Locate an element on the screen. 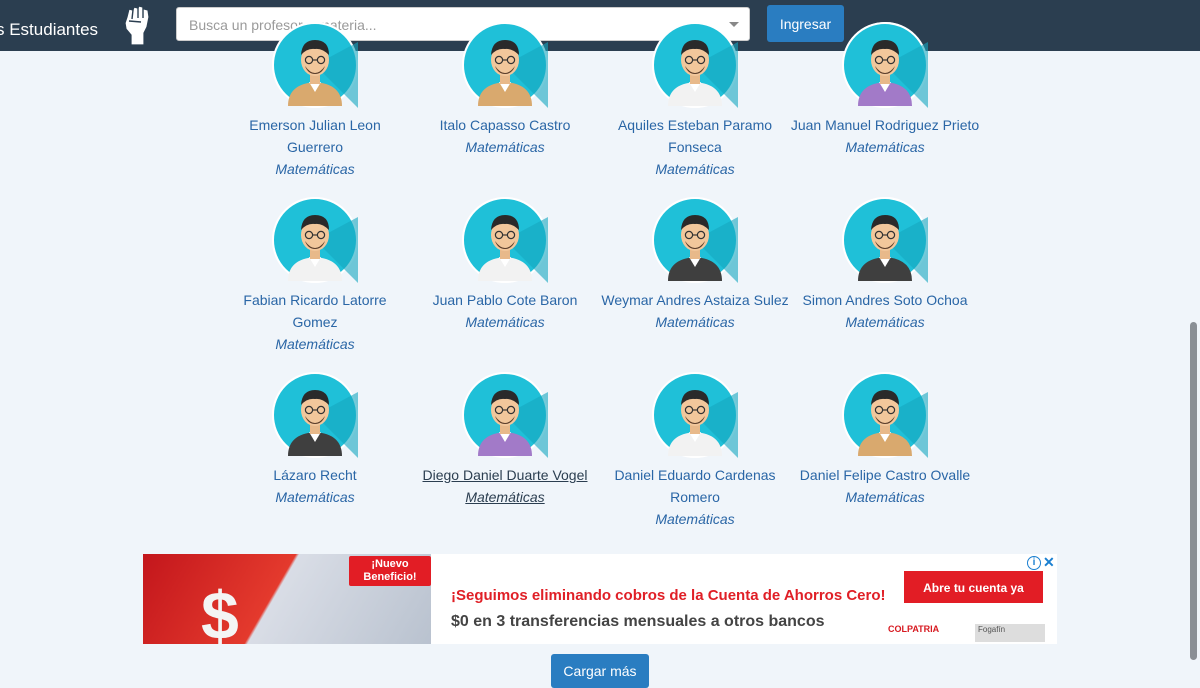 Image resolution: width=1200 pixels, height=688 pixels. ad-dollar-graphic: $ is located at coordinates (220, 611).